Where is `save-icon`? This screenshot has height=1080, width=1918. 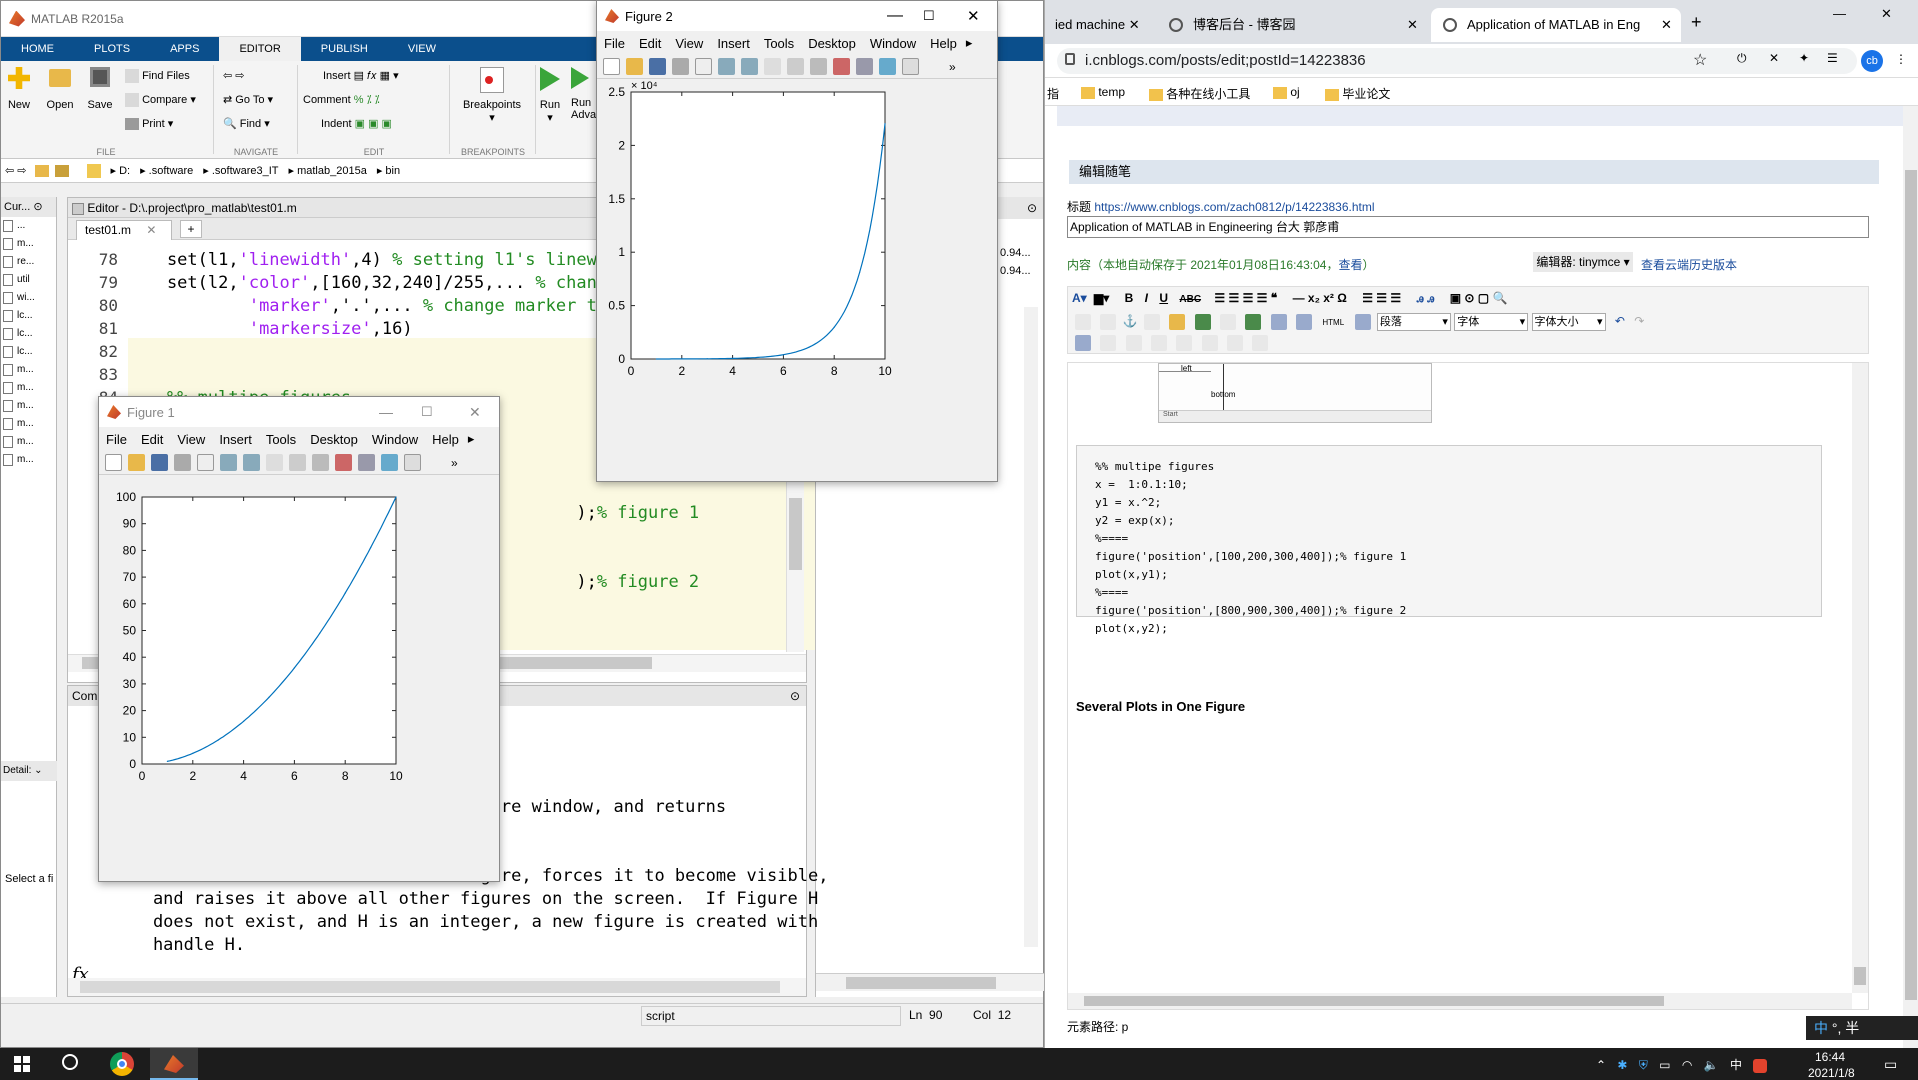 save-icon is located at coordinates (657, 66).